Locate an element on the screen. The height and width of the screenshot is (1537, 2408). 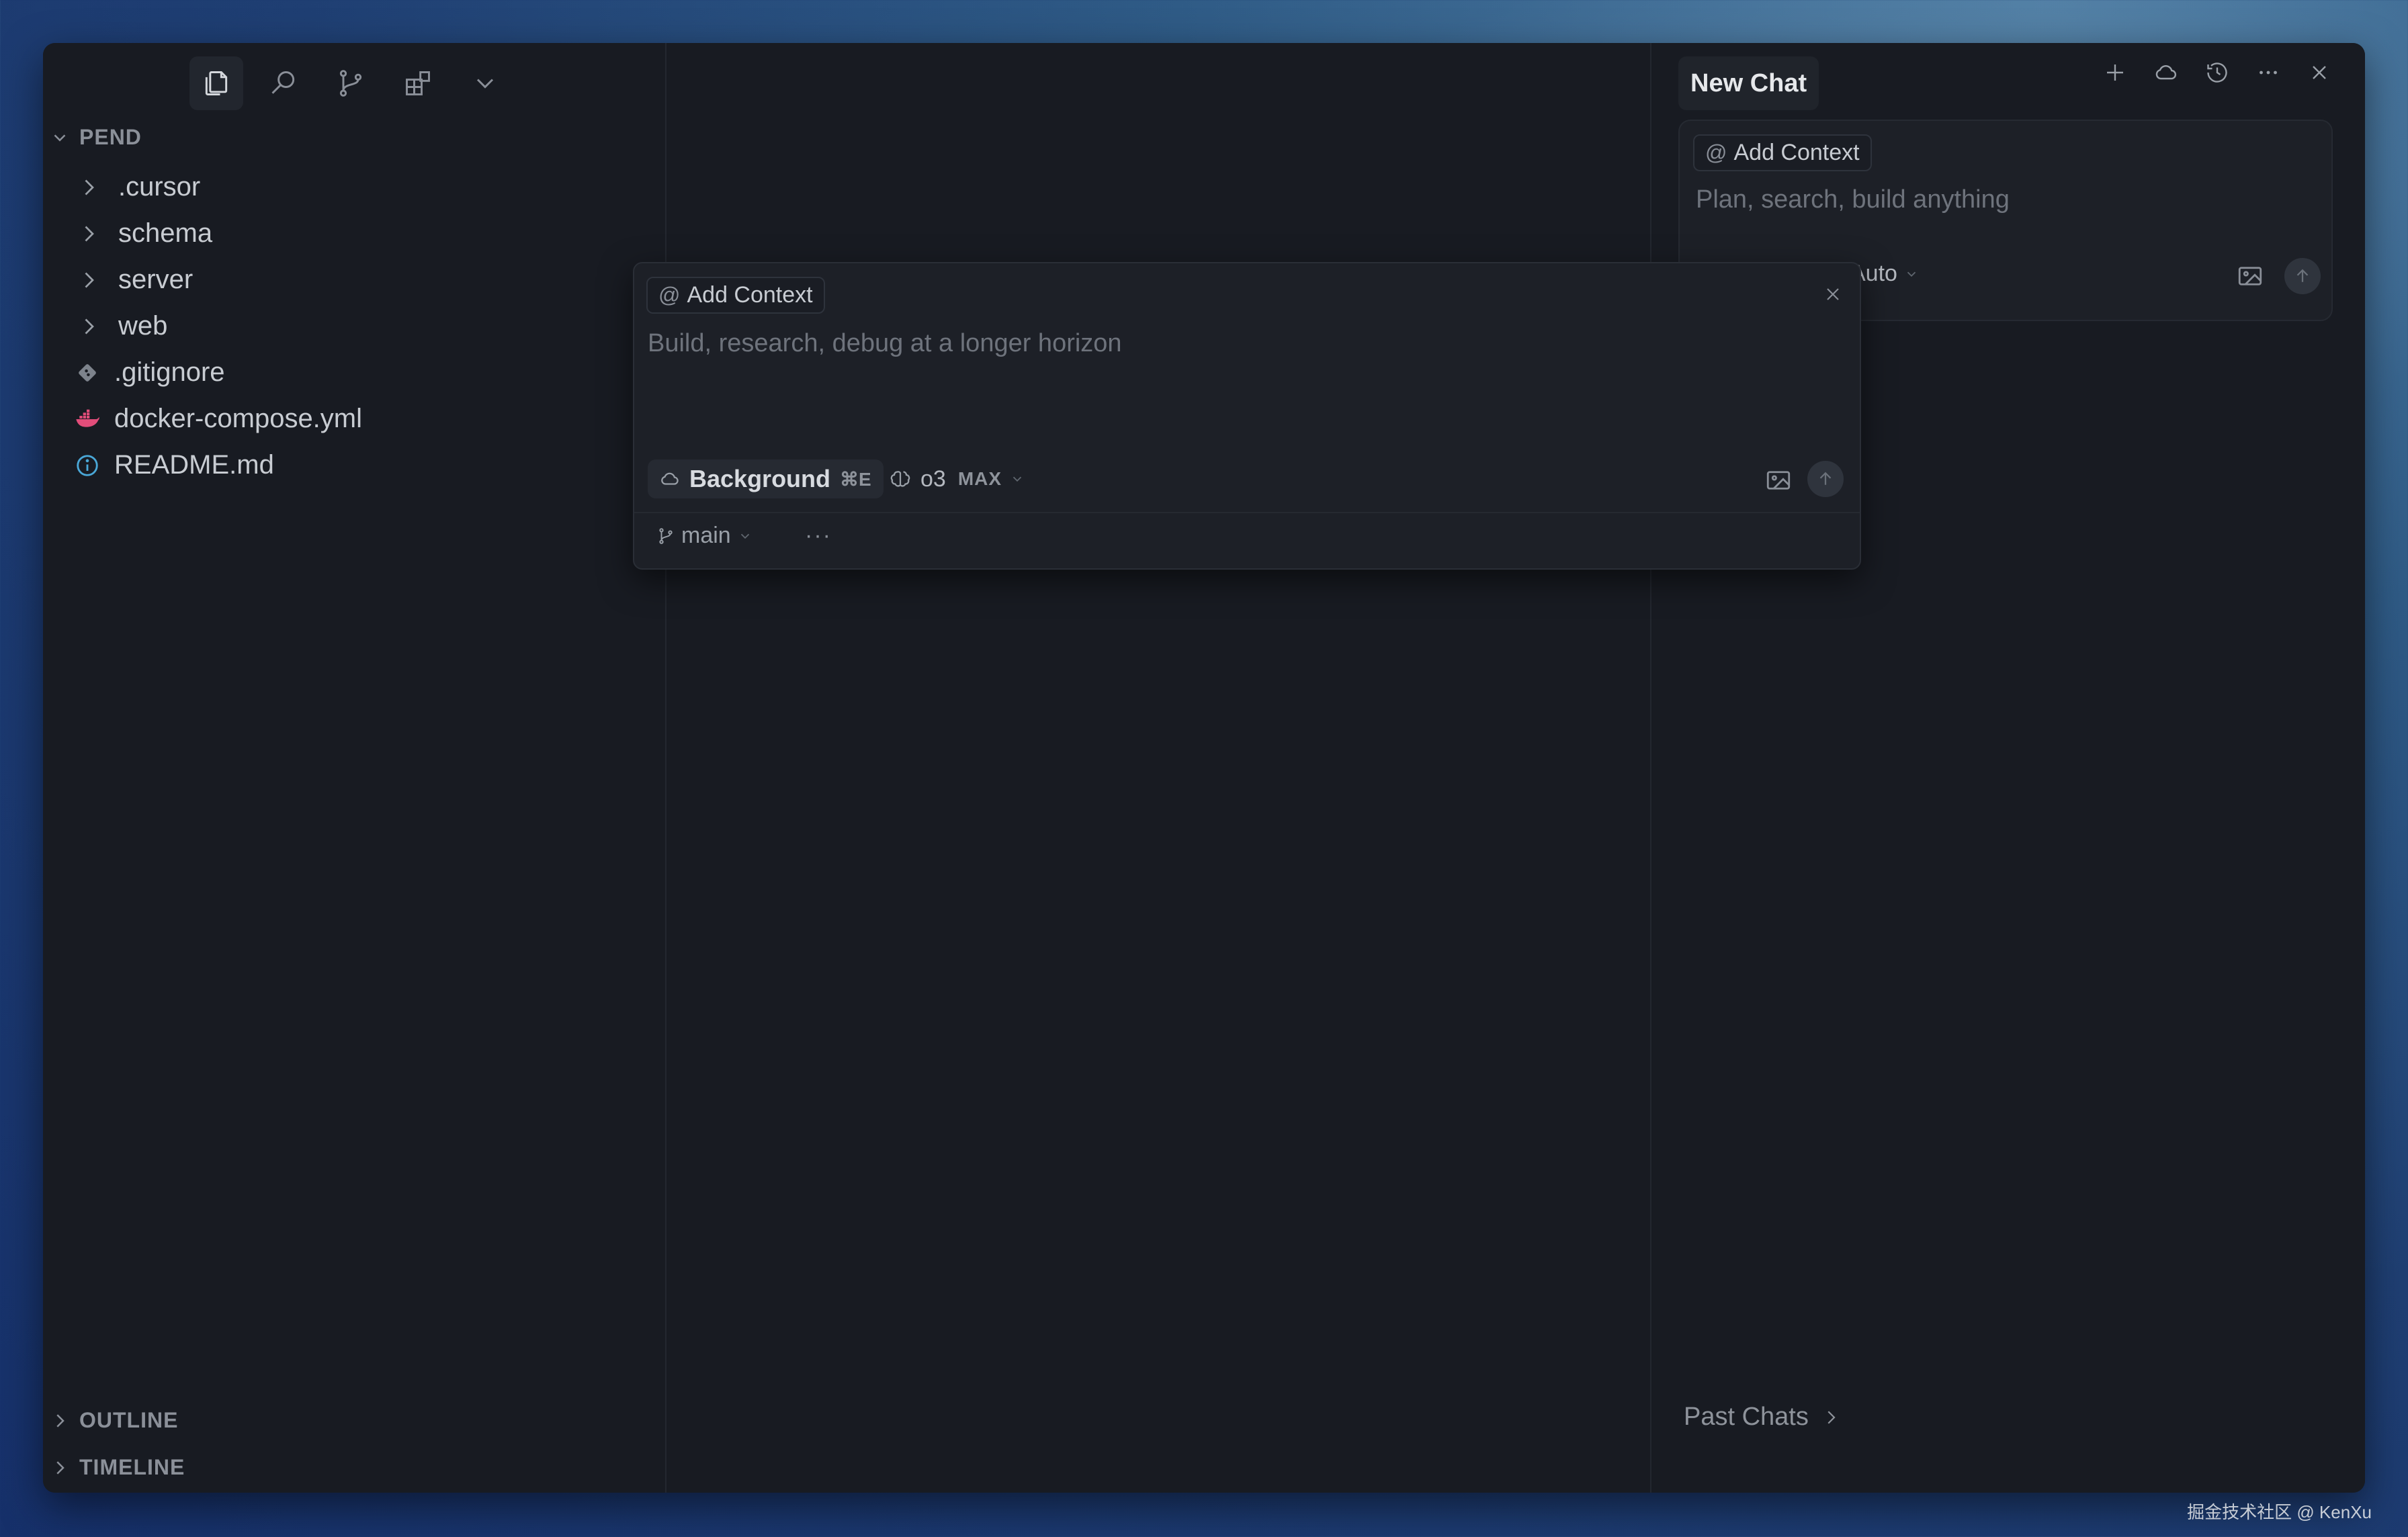
timeline-section-header: TIMELINE is located at coordinates (117, 1467).